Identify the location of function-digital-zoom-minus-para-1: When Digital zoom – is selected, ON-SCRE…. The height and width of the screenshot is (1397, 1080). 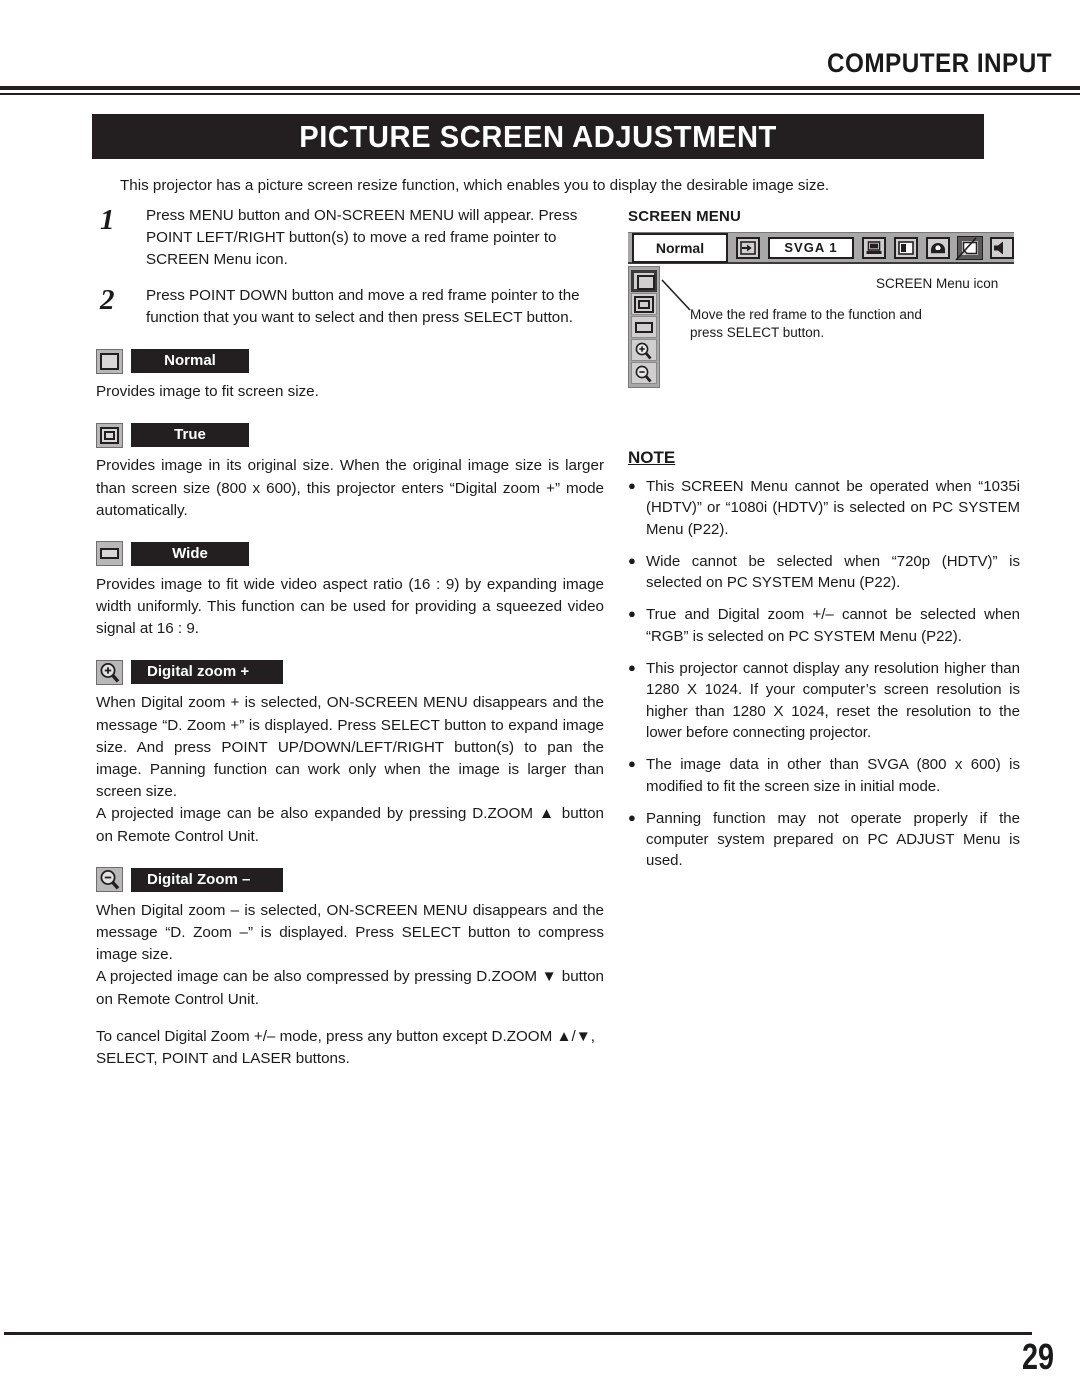
(350, 932).